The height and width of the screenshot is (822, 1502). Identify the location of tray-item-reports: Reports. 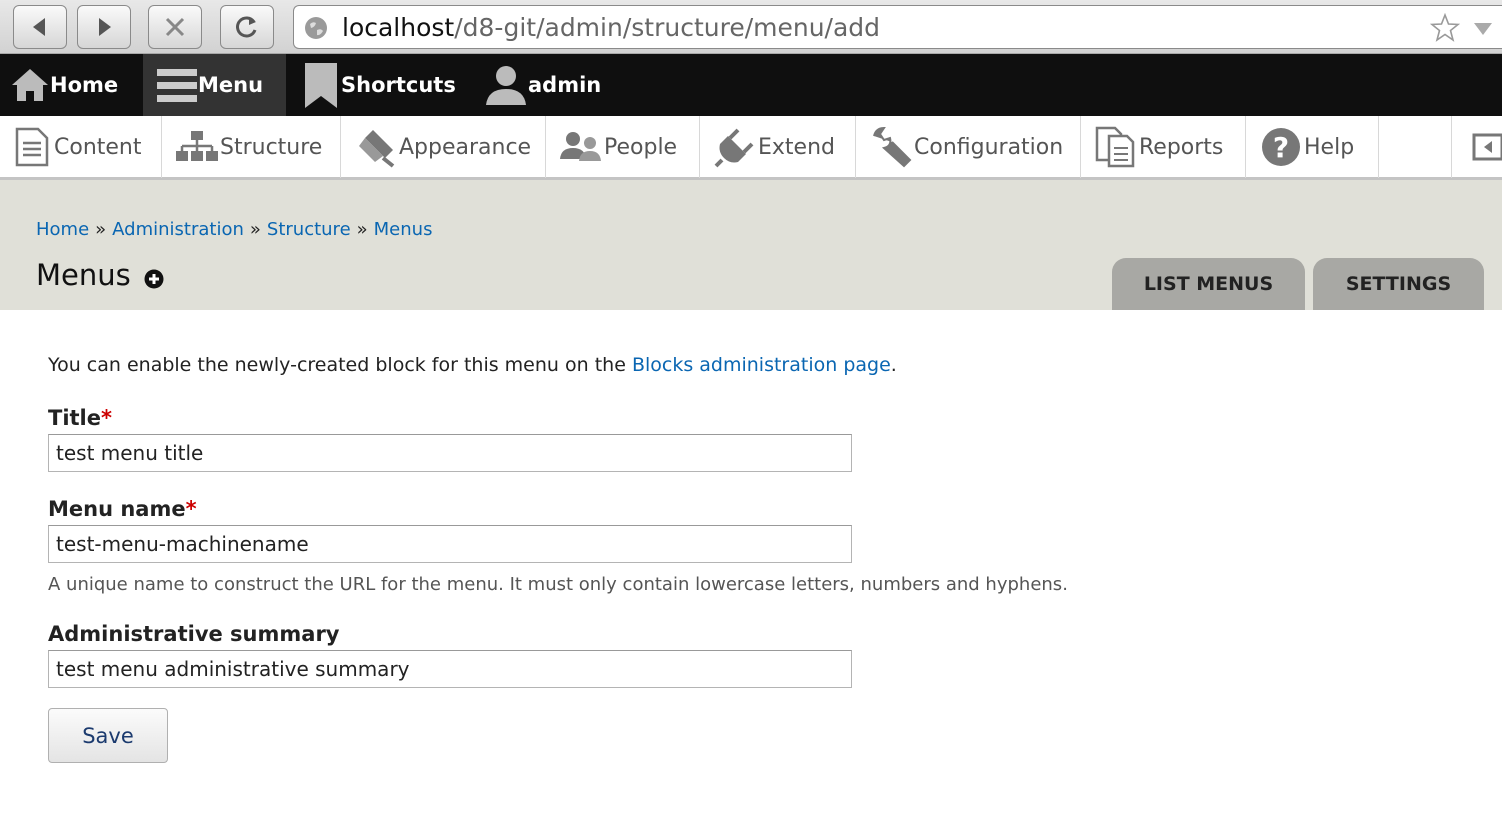
(1163, 147).